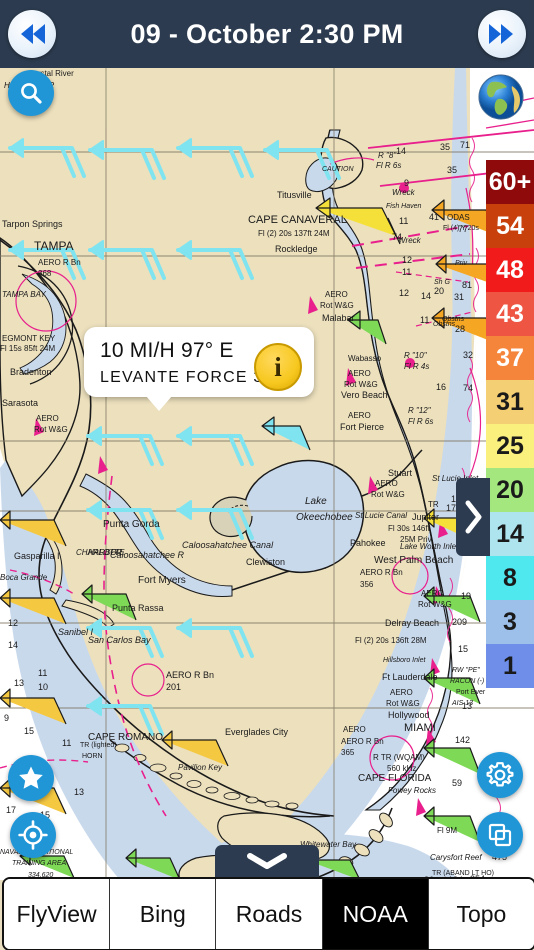 The width and height of the screenshot is (534, 950). Describe the element at coordinates (13, 623) in the screenshot. I see `depth-sounding: 12` at that location.